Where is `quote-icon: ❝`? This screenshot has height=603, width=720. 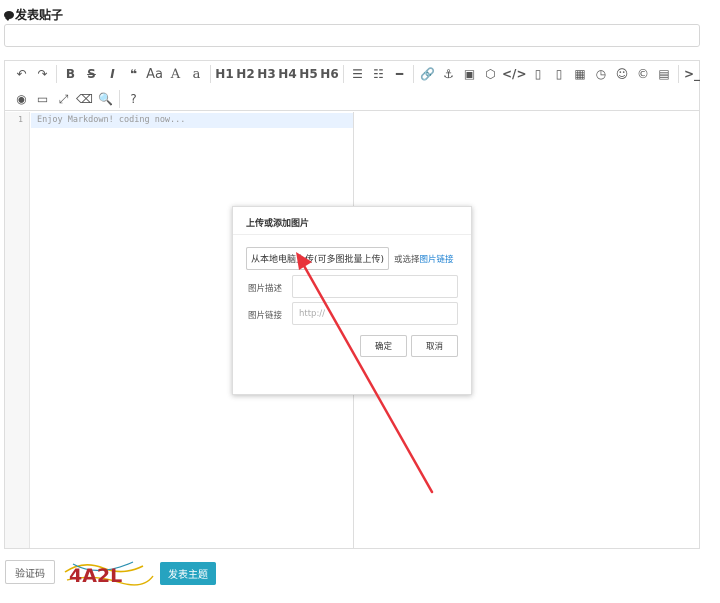
quote-icon: ❝ is located at coordinates (133, 74).